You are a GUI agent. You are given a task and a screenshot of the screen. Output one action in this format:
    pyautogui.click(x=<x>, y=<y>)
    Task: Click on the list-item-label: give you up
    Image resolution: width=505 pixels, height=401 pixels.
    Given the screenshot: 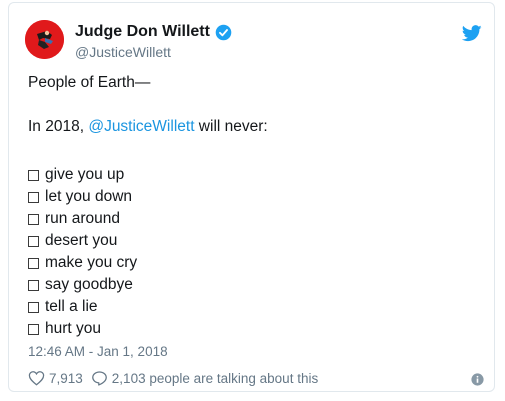 What is the action you would take?
    pyautogui.click(x=85, y=174)
    